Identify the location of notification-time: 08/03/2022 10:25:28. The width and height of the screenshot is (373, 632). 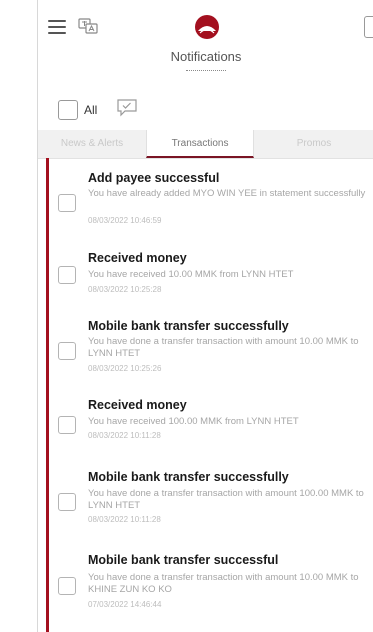
(125, 289).